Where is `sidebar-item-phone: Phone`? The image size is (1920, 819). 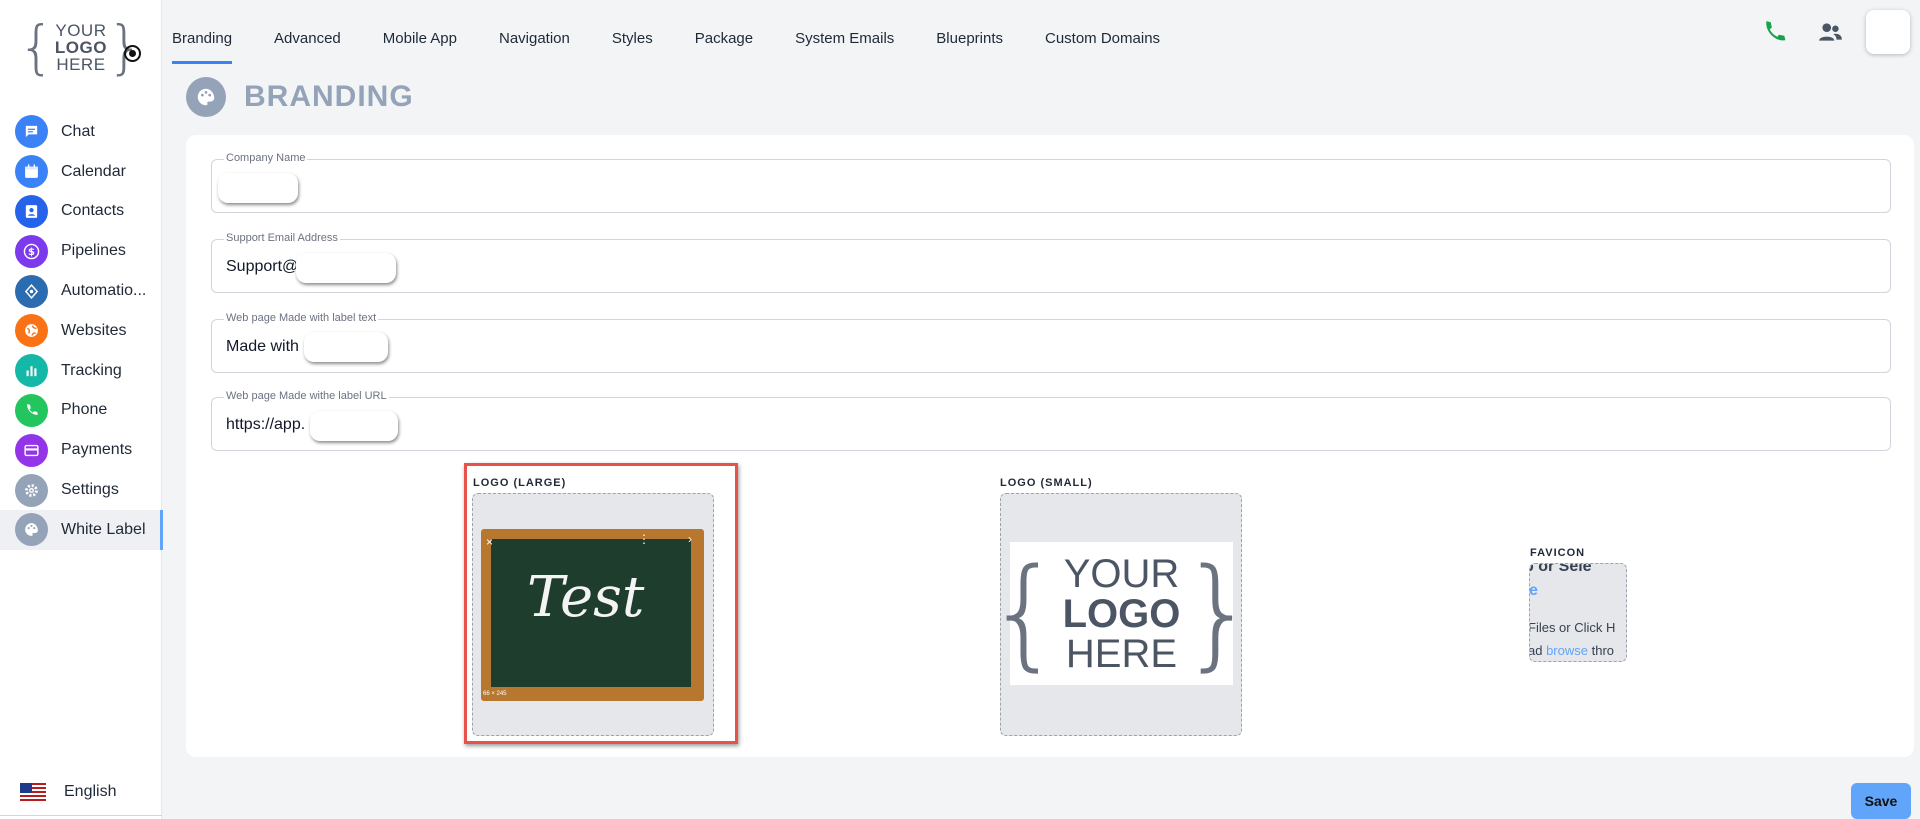 sidebar-item-phone: Phone is located at coordinates (81, 411).